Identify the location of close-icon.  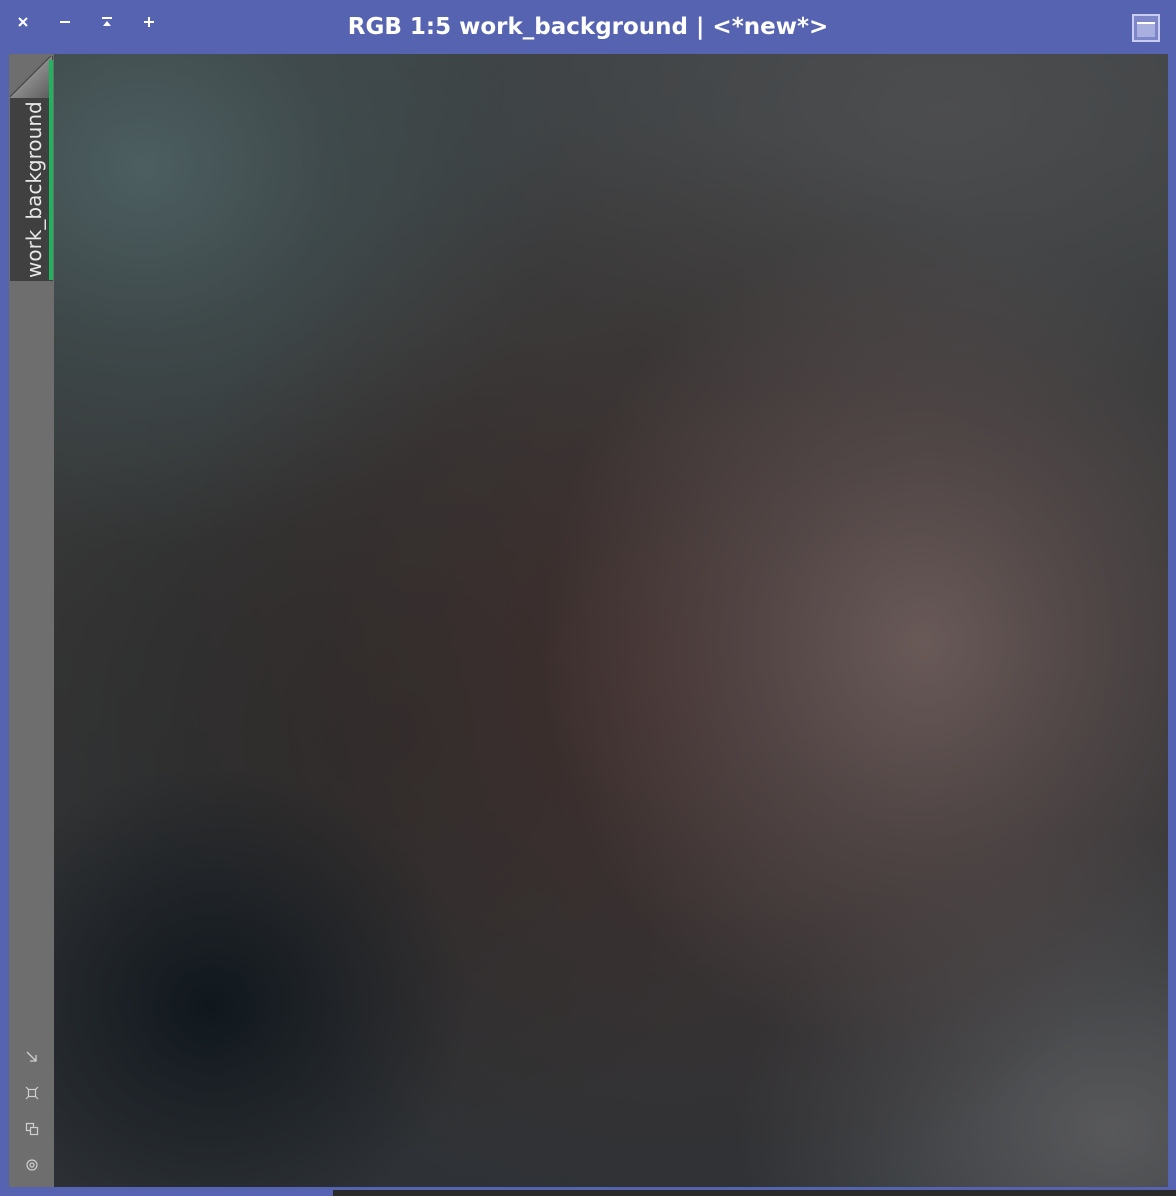
(23, 22).